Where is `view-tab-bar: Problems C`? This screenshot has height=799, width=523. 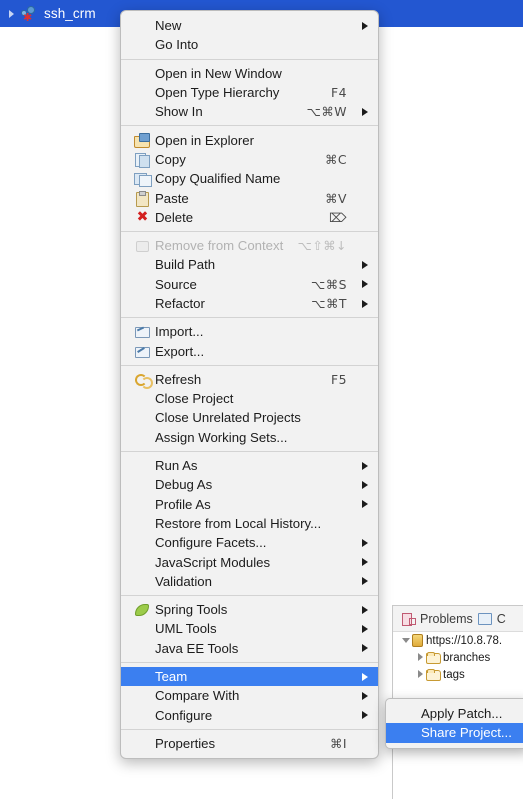
view-tab-bar: Problems C is located at coordinates (458, 619).